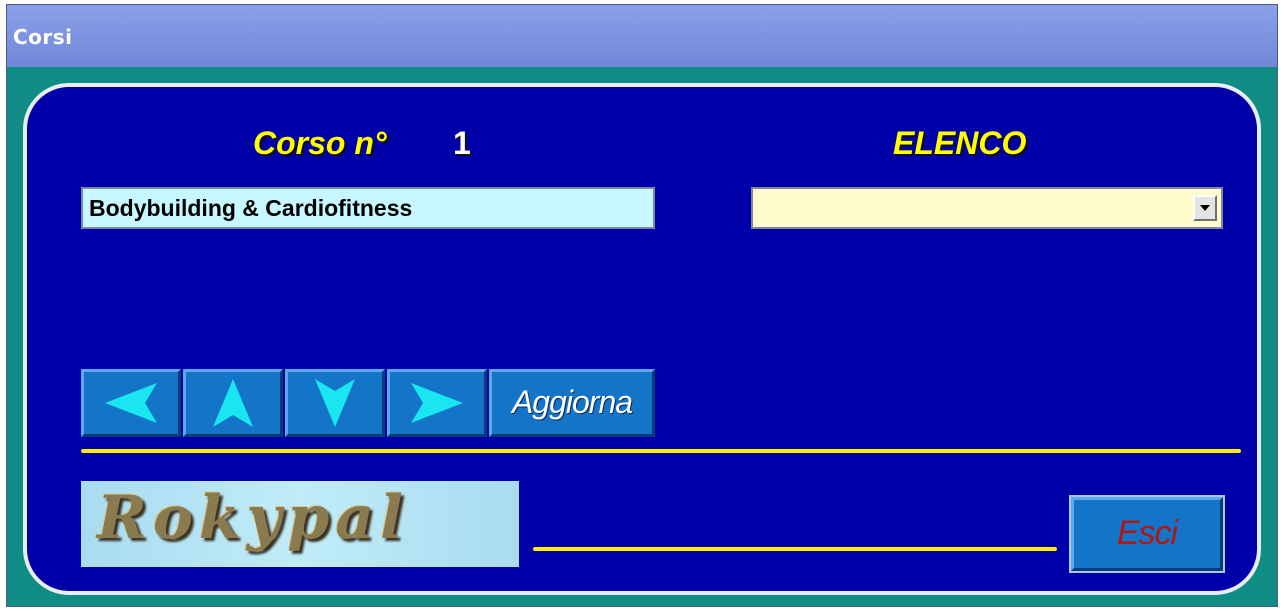 This screenshot has height=611, width=1284. I want to click on previous-record-button, so click(131, 403).